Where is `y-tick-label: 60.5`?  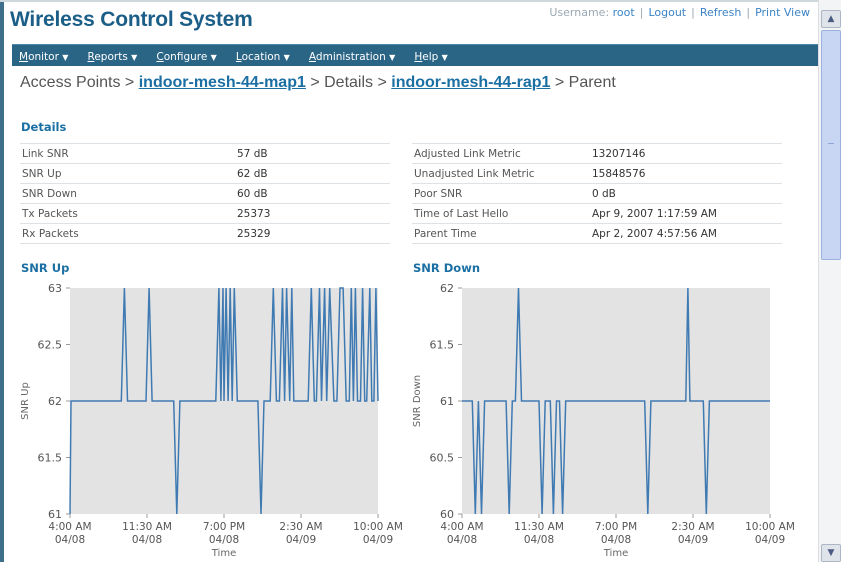 y-tick-label: 60.5 is located at coordinates (442, 458).